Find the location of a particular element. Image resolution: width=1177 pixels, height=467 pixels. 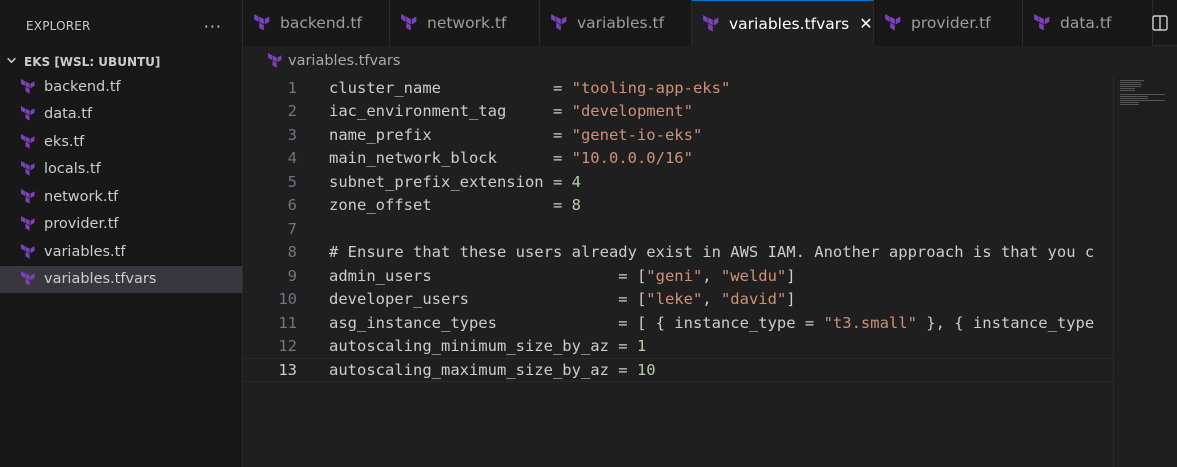

tab-label: backend.tf is located at coordinates (321, 23).